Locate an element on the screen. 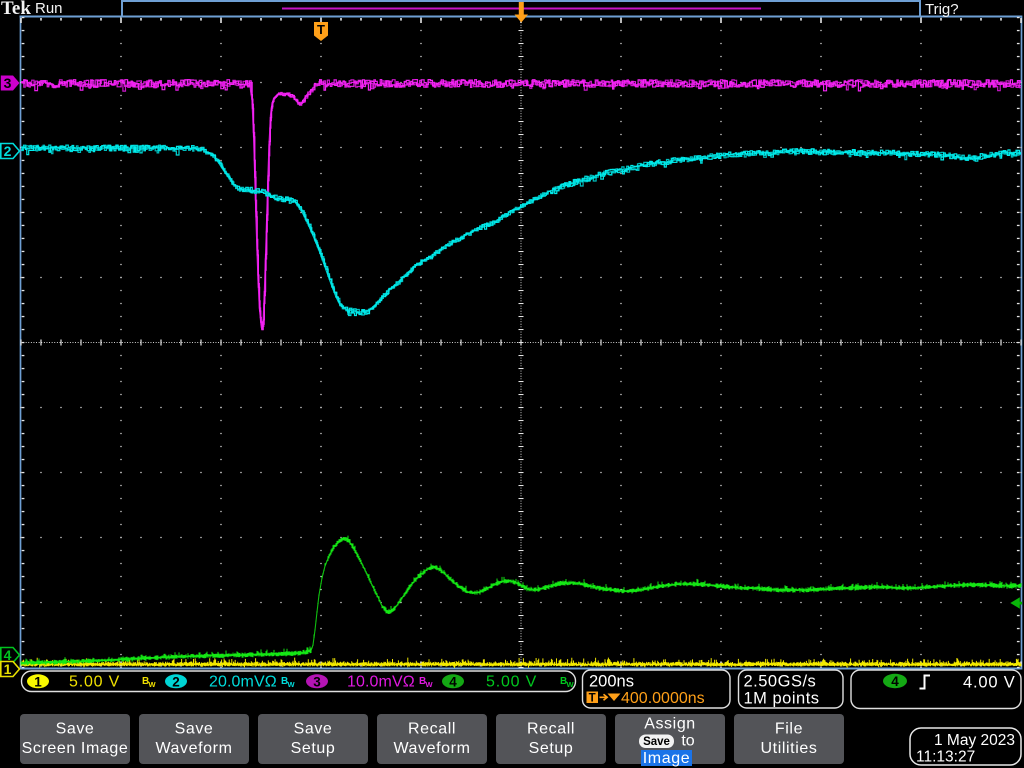  svg-text: 400.0000ns is located at coordinates (663, 698).